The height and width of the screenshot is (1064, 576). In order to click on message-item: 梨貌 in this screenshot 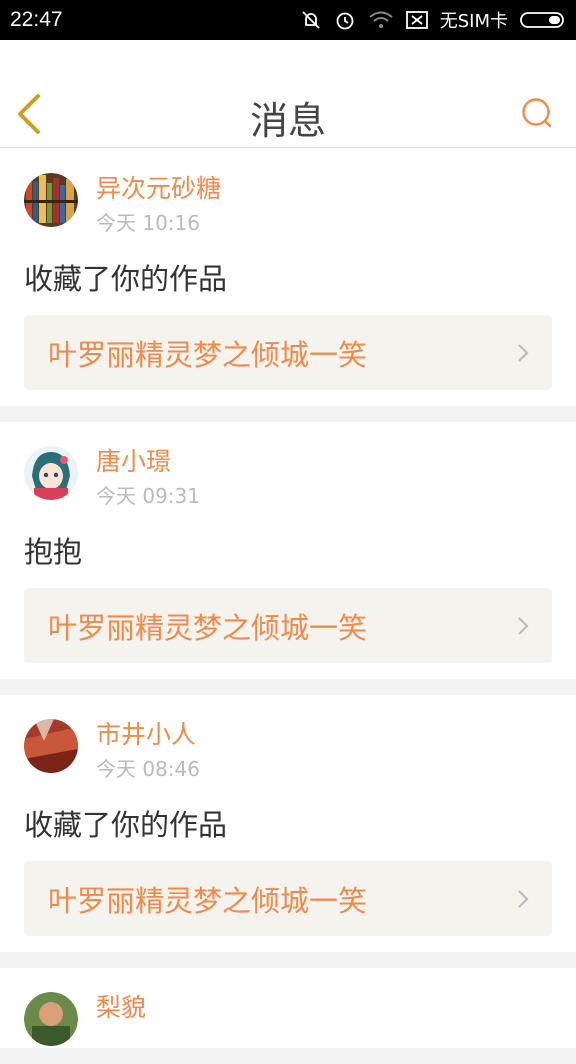, I will do `click(288, 1008)`.